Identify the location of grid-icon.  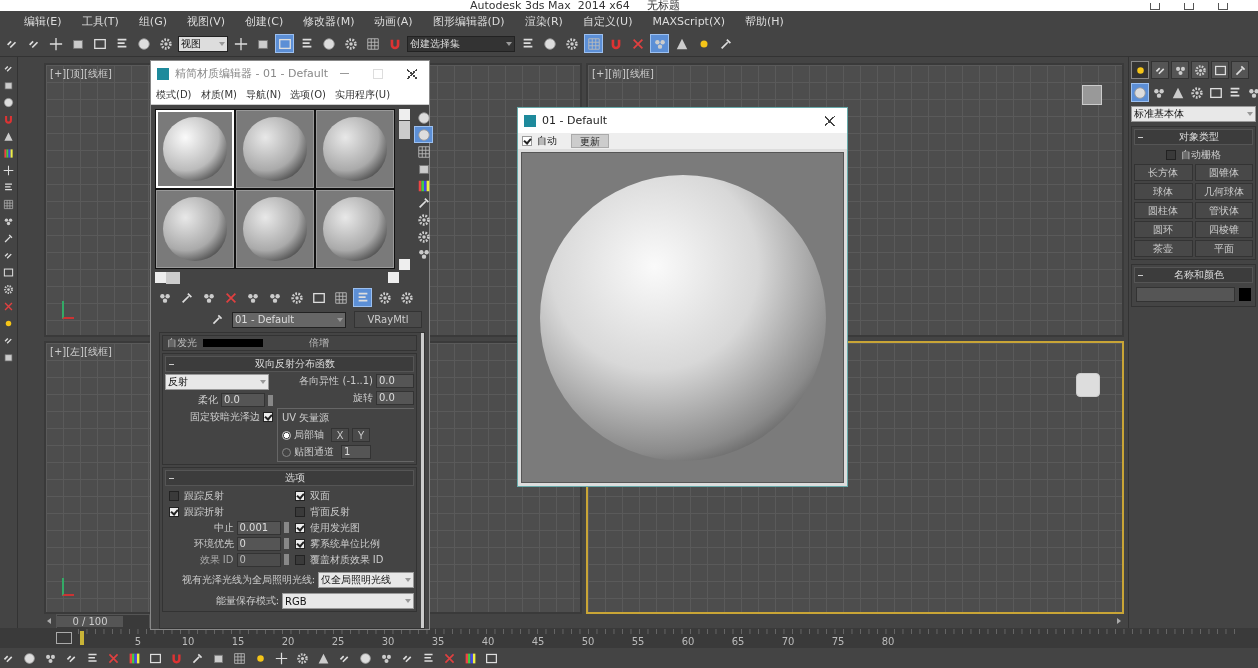
(8, 204).